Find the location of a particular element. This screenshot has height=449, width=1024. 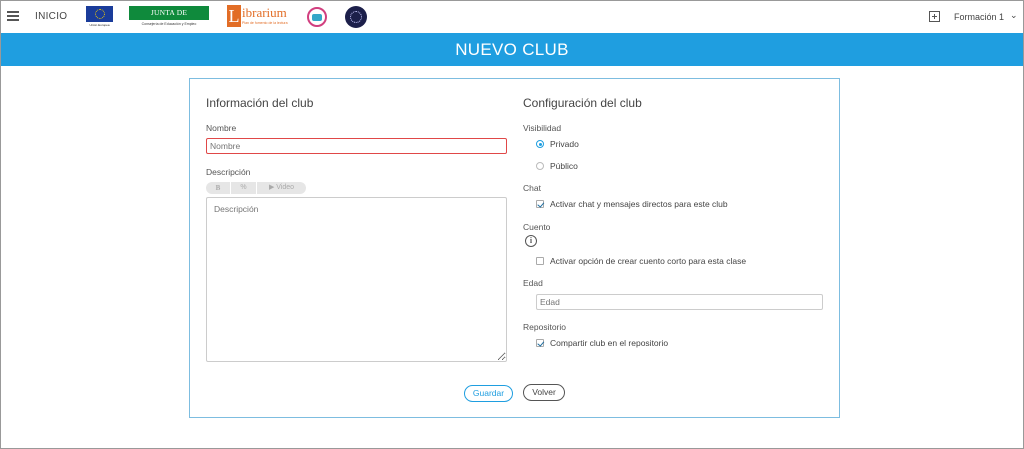

club-info-title: Información del club is located at coordinates (260, 103).